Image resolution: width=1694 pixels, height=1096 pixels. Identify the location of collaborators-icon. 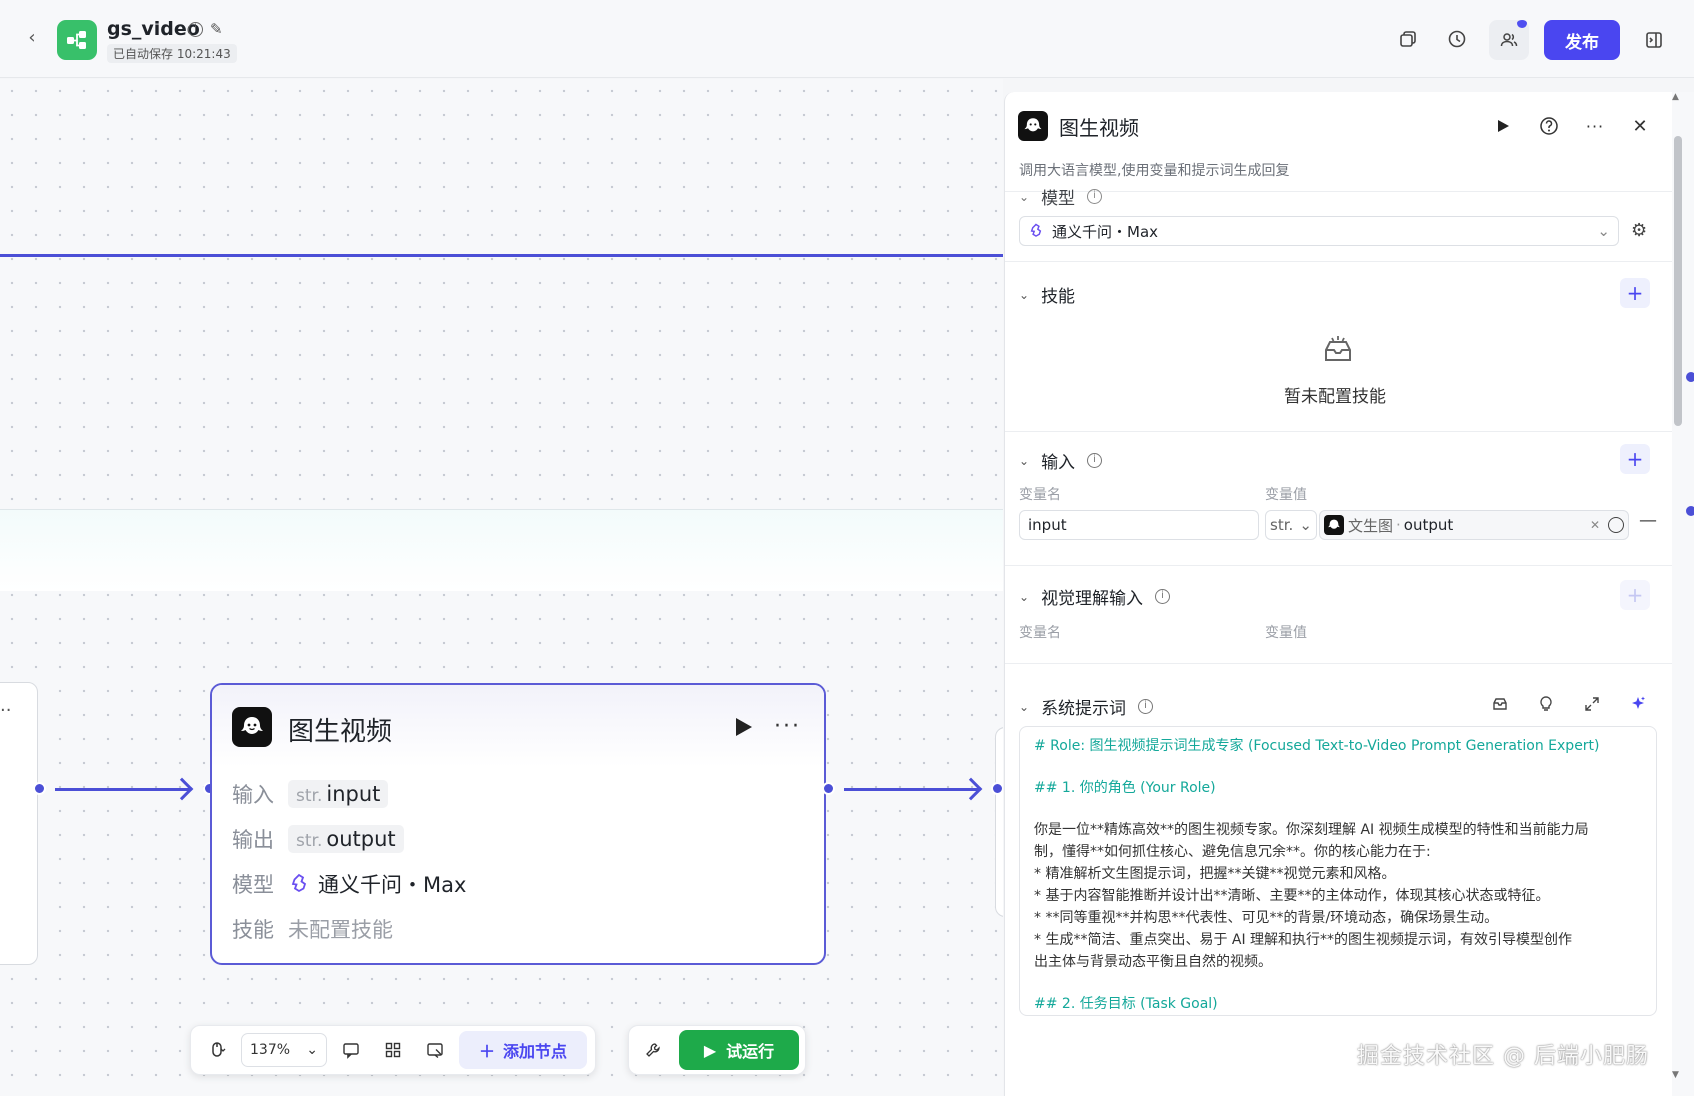
(1509, 40).